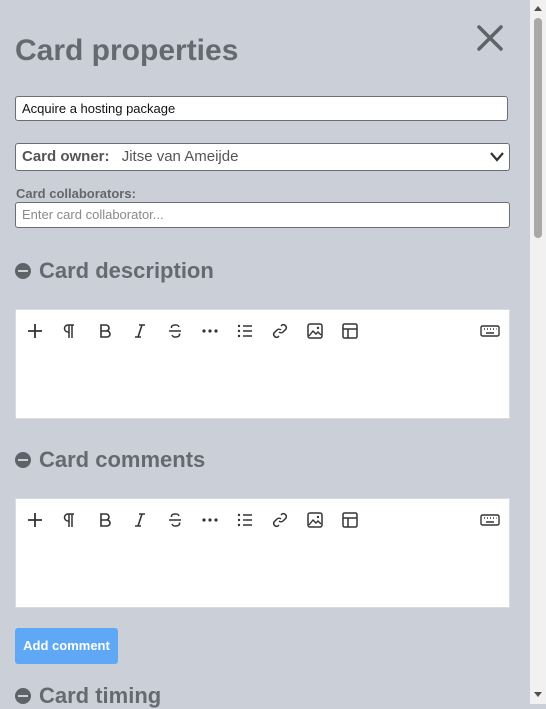 The width and height of the screenshot is (546, 709). What do you see at coordinates (538, 694) in the screenshot?
I see `scroll-down-icon` at bounding box center [538, 694].